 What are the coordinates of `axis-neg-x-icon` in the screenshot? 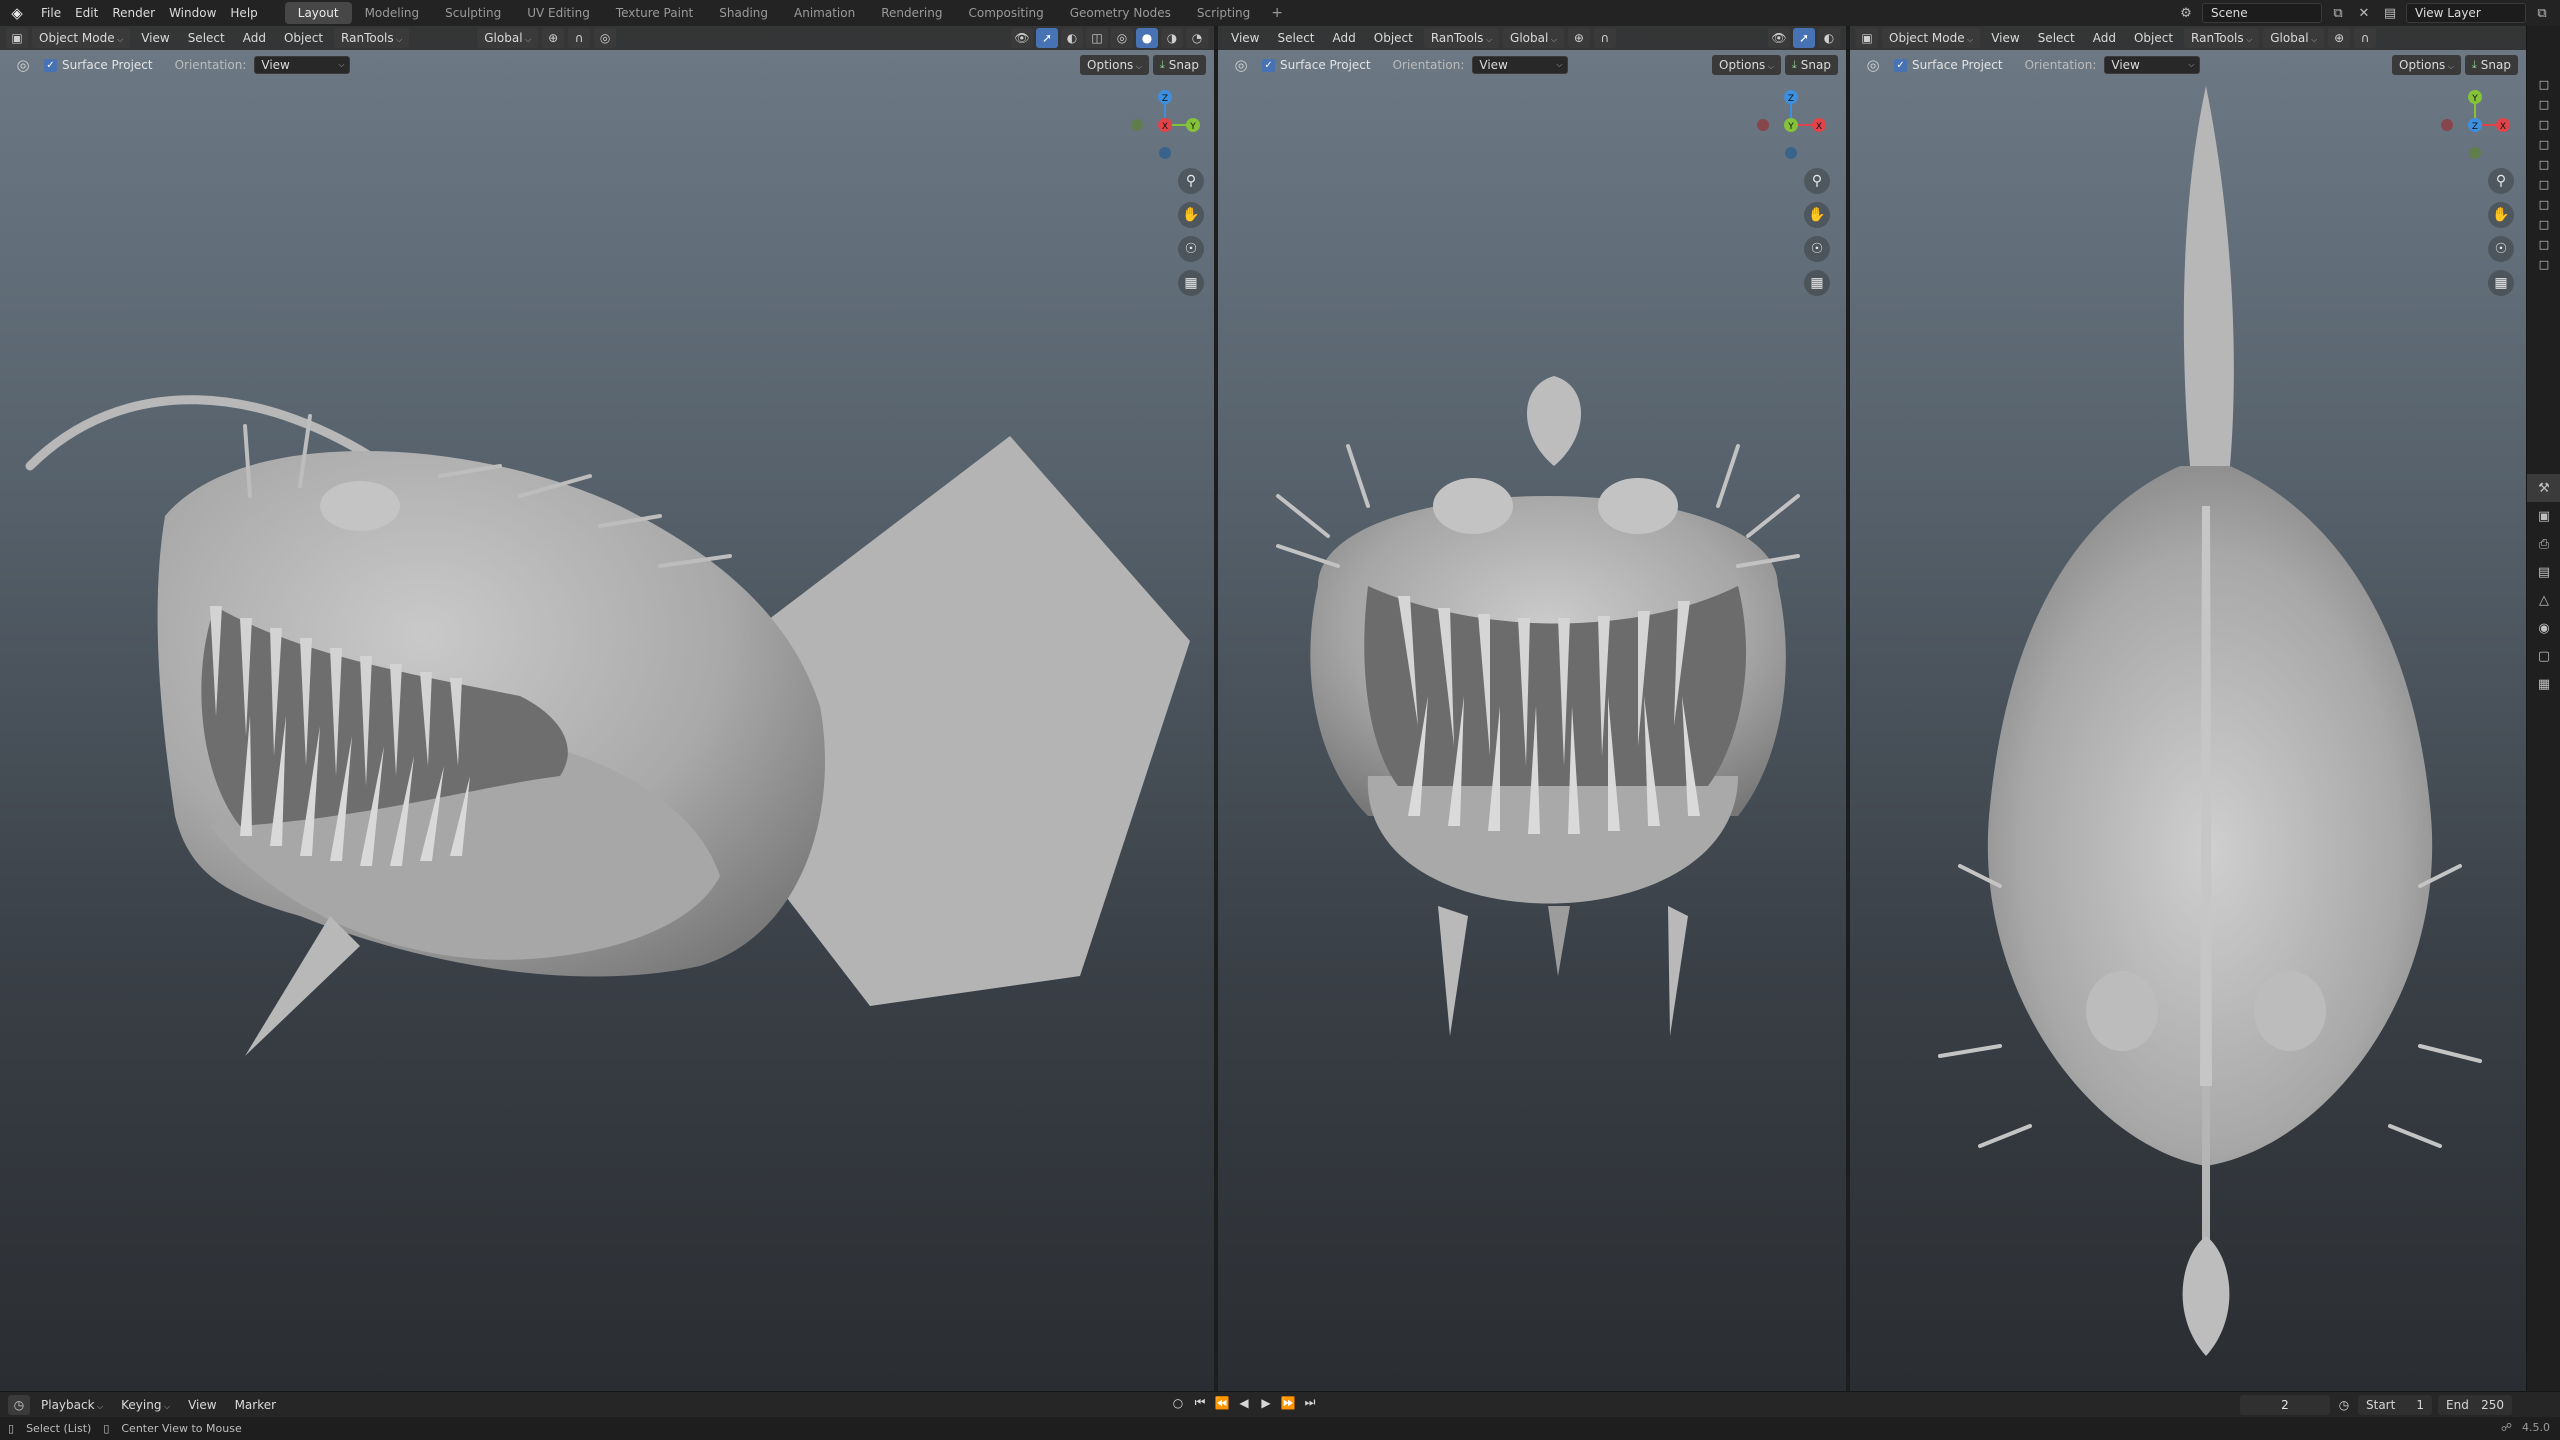 It's located at (1763, 125).